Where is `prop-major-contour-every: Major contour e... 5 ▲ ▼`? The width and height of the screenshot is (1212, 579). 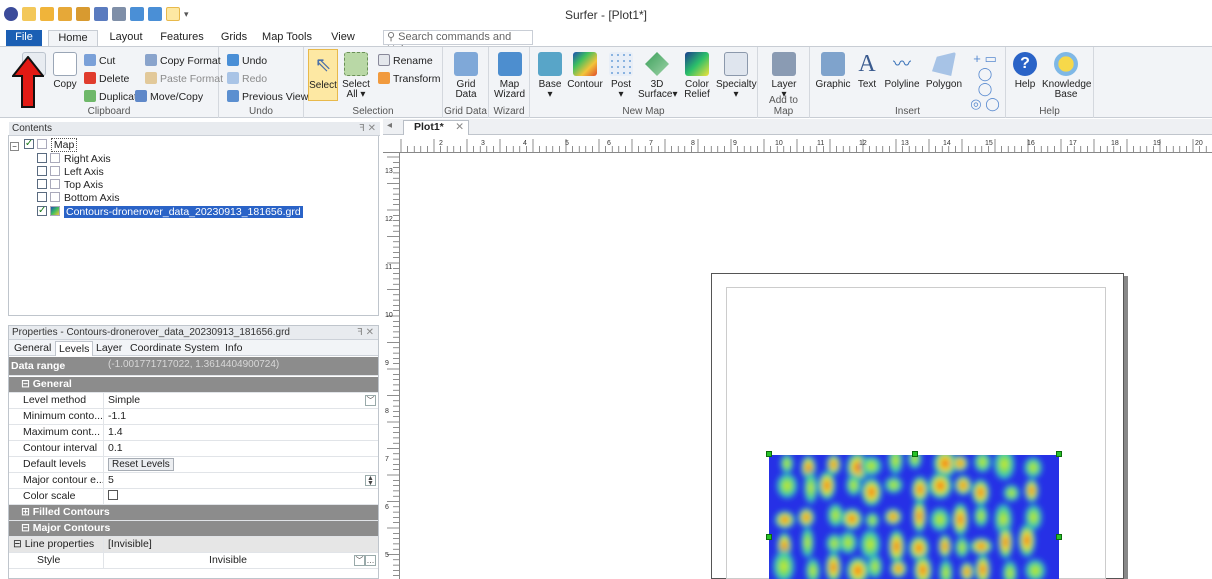 prop-major-contour-every: Major contour e... 5 ▲ ▼ is located at coordinates (193, 481).